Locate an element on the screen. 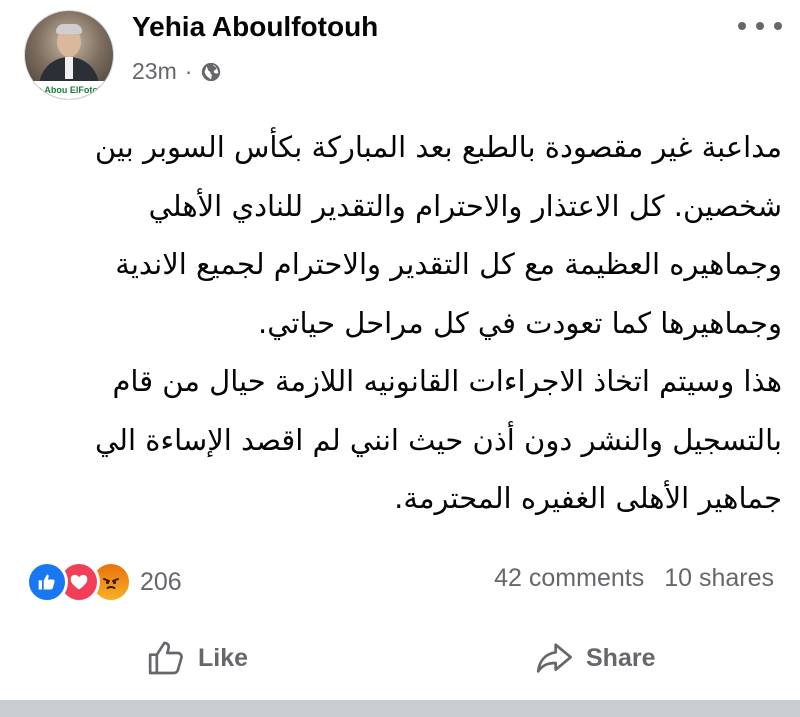 This screenshot has width=800, height=717. like-button: Like is located at coordinates (197, 658).